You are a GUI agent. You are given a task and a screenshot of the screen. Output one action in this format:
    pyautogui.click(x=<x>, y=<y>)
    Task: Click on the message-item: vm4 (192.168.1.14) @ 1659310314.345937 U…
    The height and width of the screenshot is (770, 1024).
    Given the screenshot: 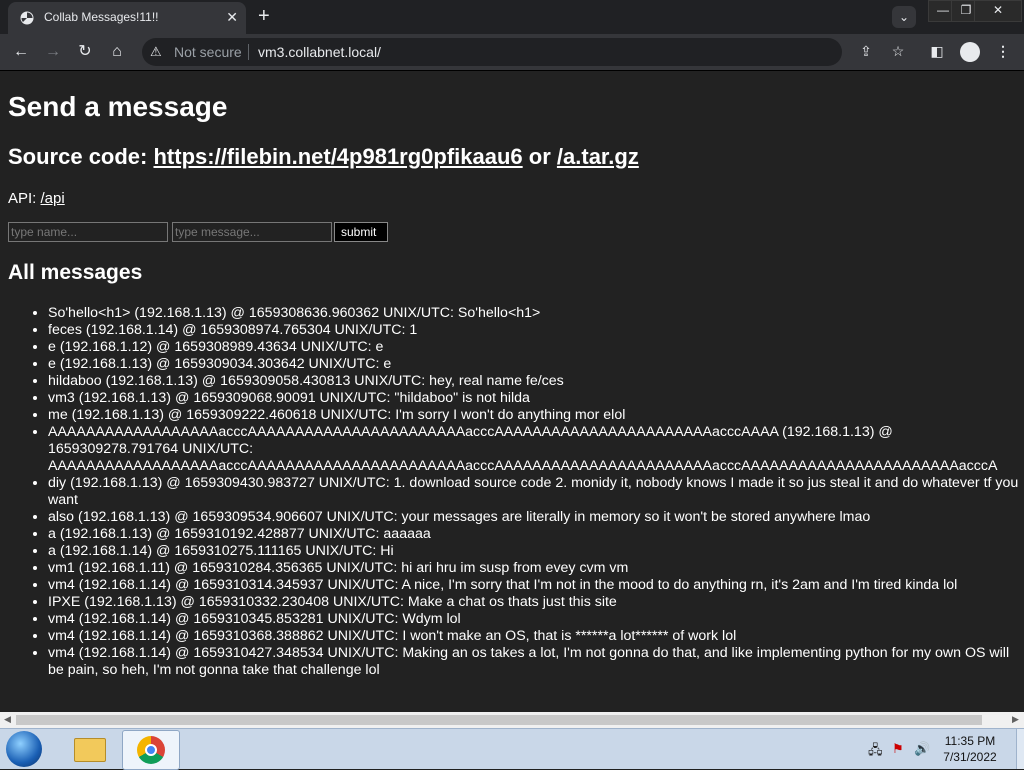 What is the action you would take?
    pyautogui.click(x=536, y=585)
    